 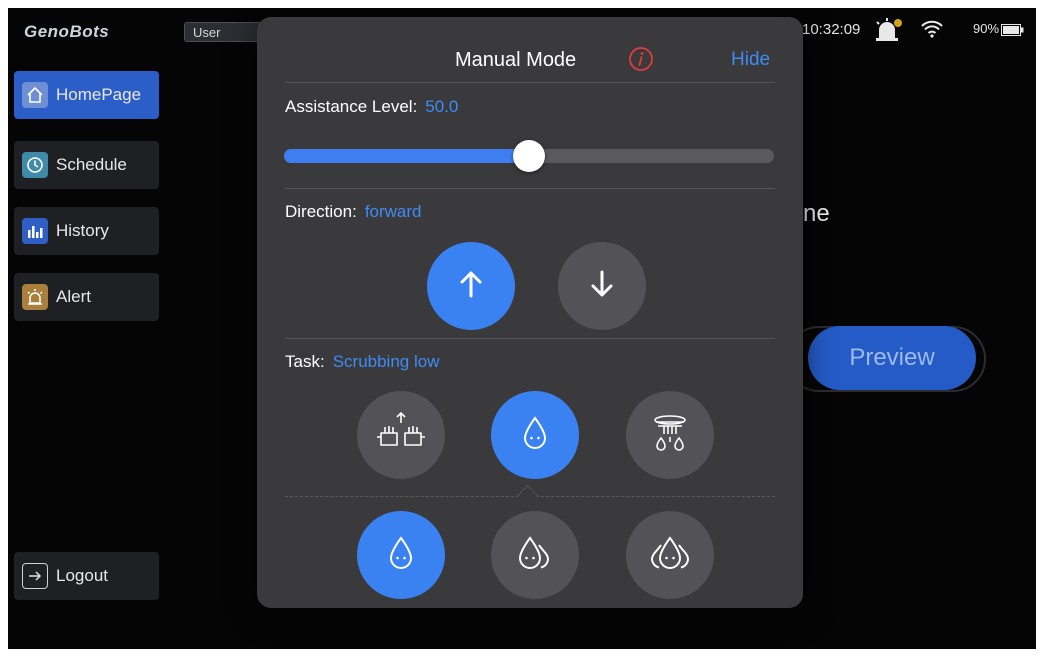 What do you see at coordinates (351, 106) in the screenshot?
I see `assistance-level-label: Assistance Level:` at bounding box center [351, 106].